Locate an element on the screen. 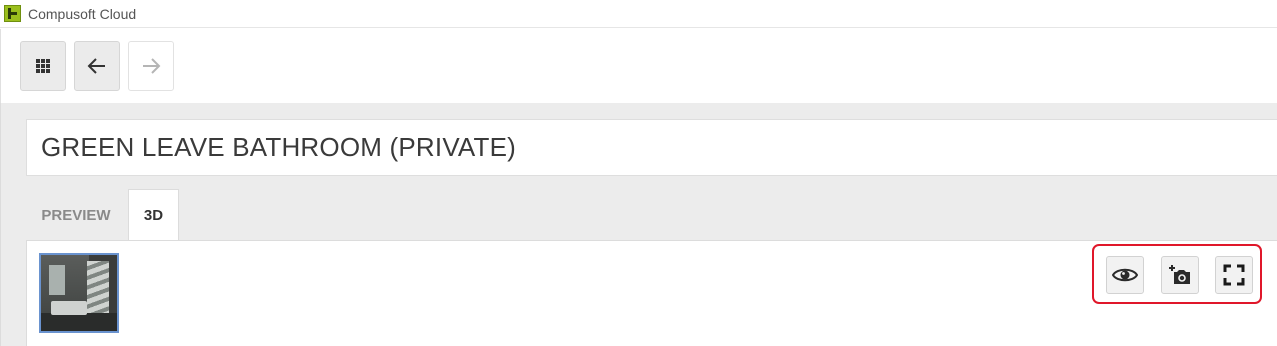 This screenshot has width=1277, height=346. eye-icon is located at coordinates (1125, 275).